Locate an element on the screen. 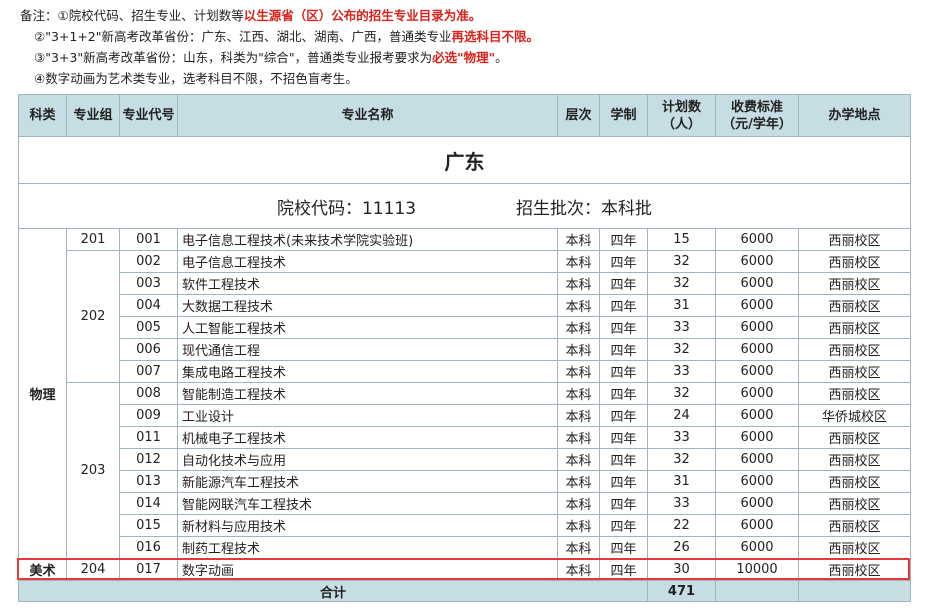  cell-name: 软件工程技术 is located at coordinates (367, 283).